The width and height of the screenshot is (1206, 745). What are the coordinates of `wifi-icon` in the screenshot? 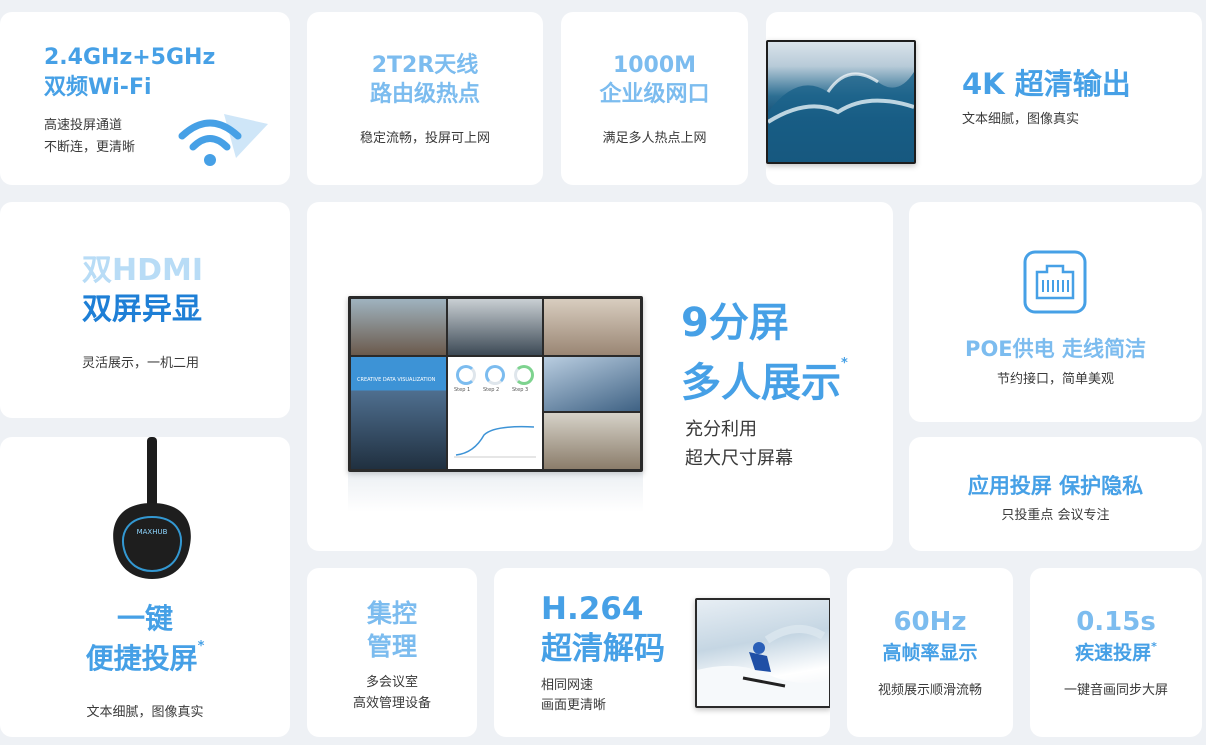 It's located at (223, 140).